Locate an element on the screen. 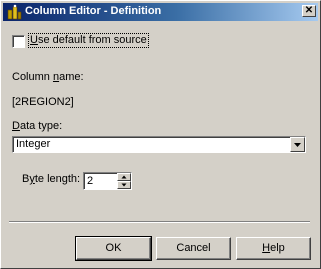 This screenshot has height=269, width=321. column-name-value: [2REGION2] is located at coordinates (43, 102).